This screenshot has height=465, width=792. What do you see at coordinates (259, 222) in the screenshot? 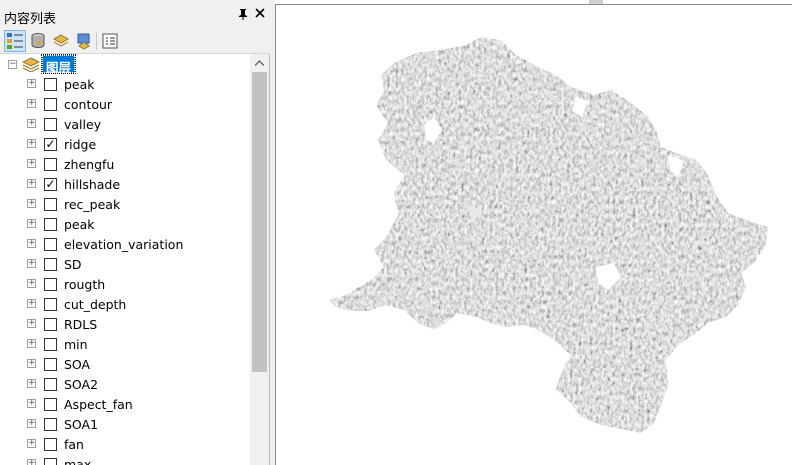
I see `scrollbar-thumb` at bounding box center [259, 222].